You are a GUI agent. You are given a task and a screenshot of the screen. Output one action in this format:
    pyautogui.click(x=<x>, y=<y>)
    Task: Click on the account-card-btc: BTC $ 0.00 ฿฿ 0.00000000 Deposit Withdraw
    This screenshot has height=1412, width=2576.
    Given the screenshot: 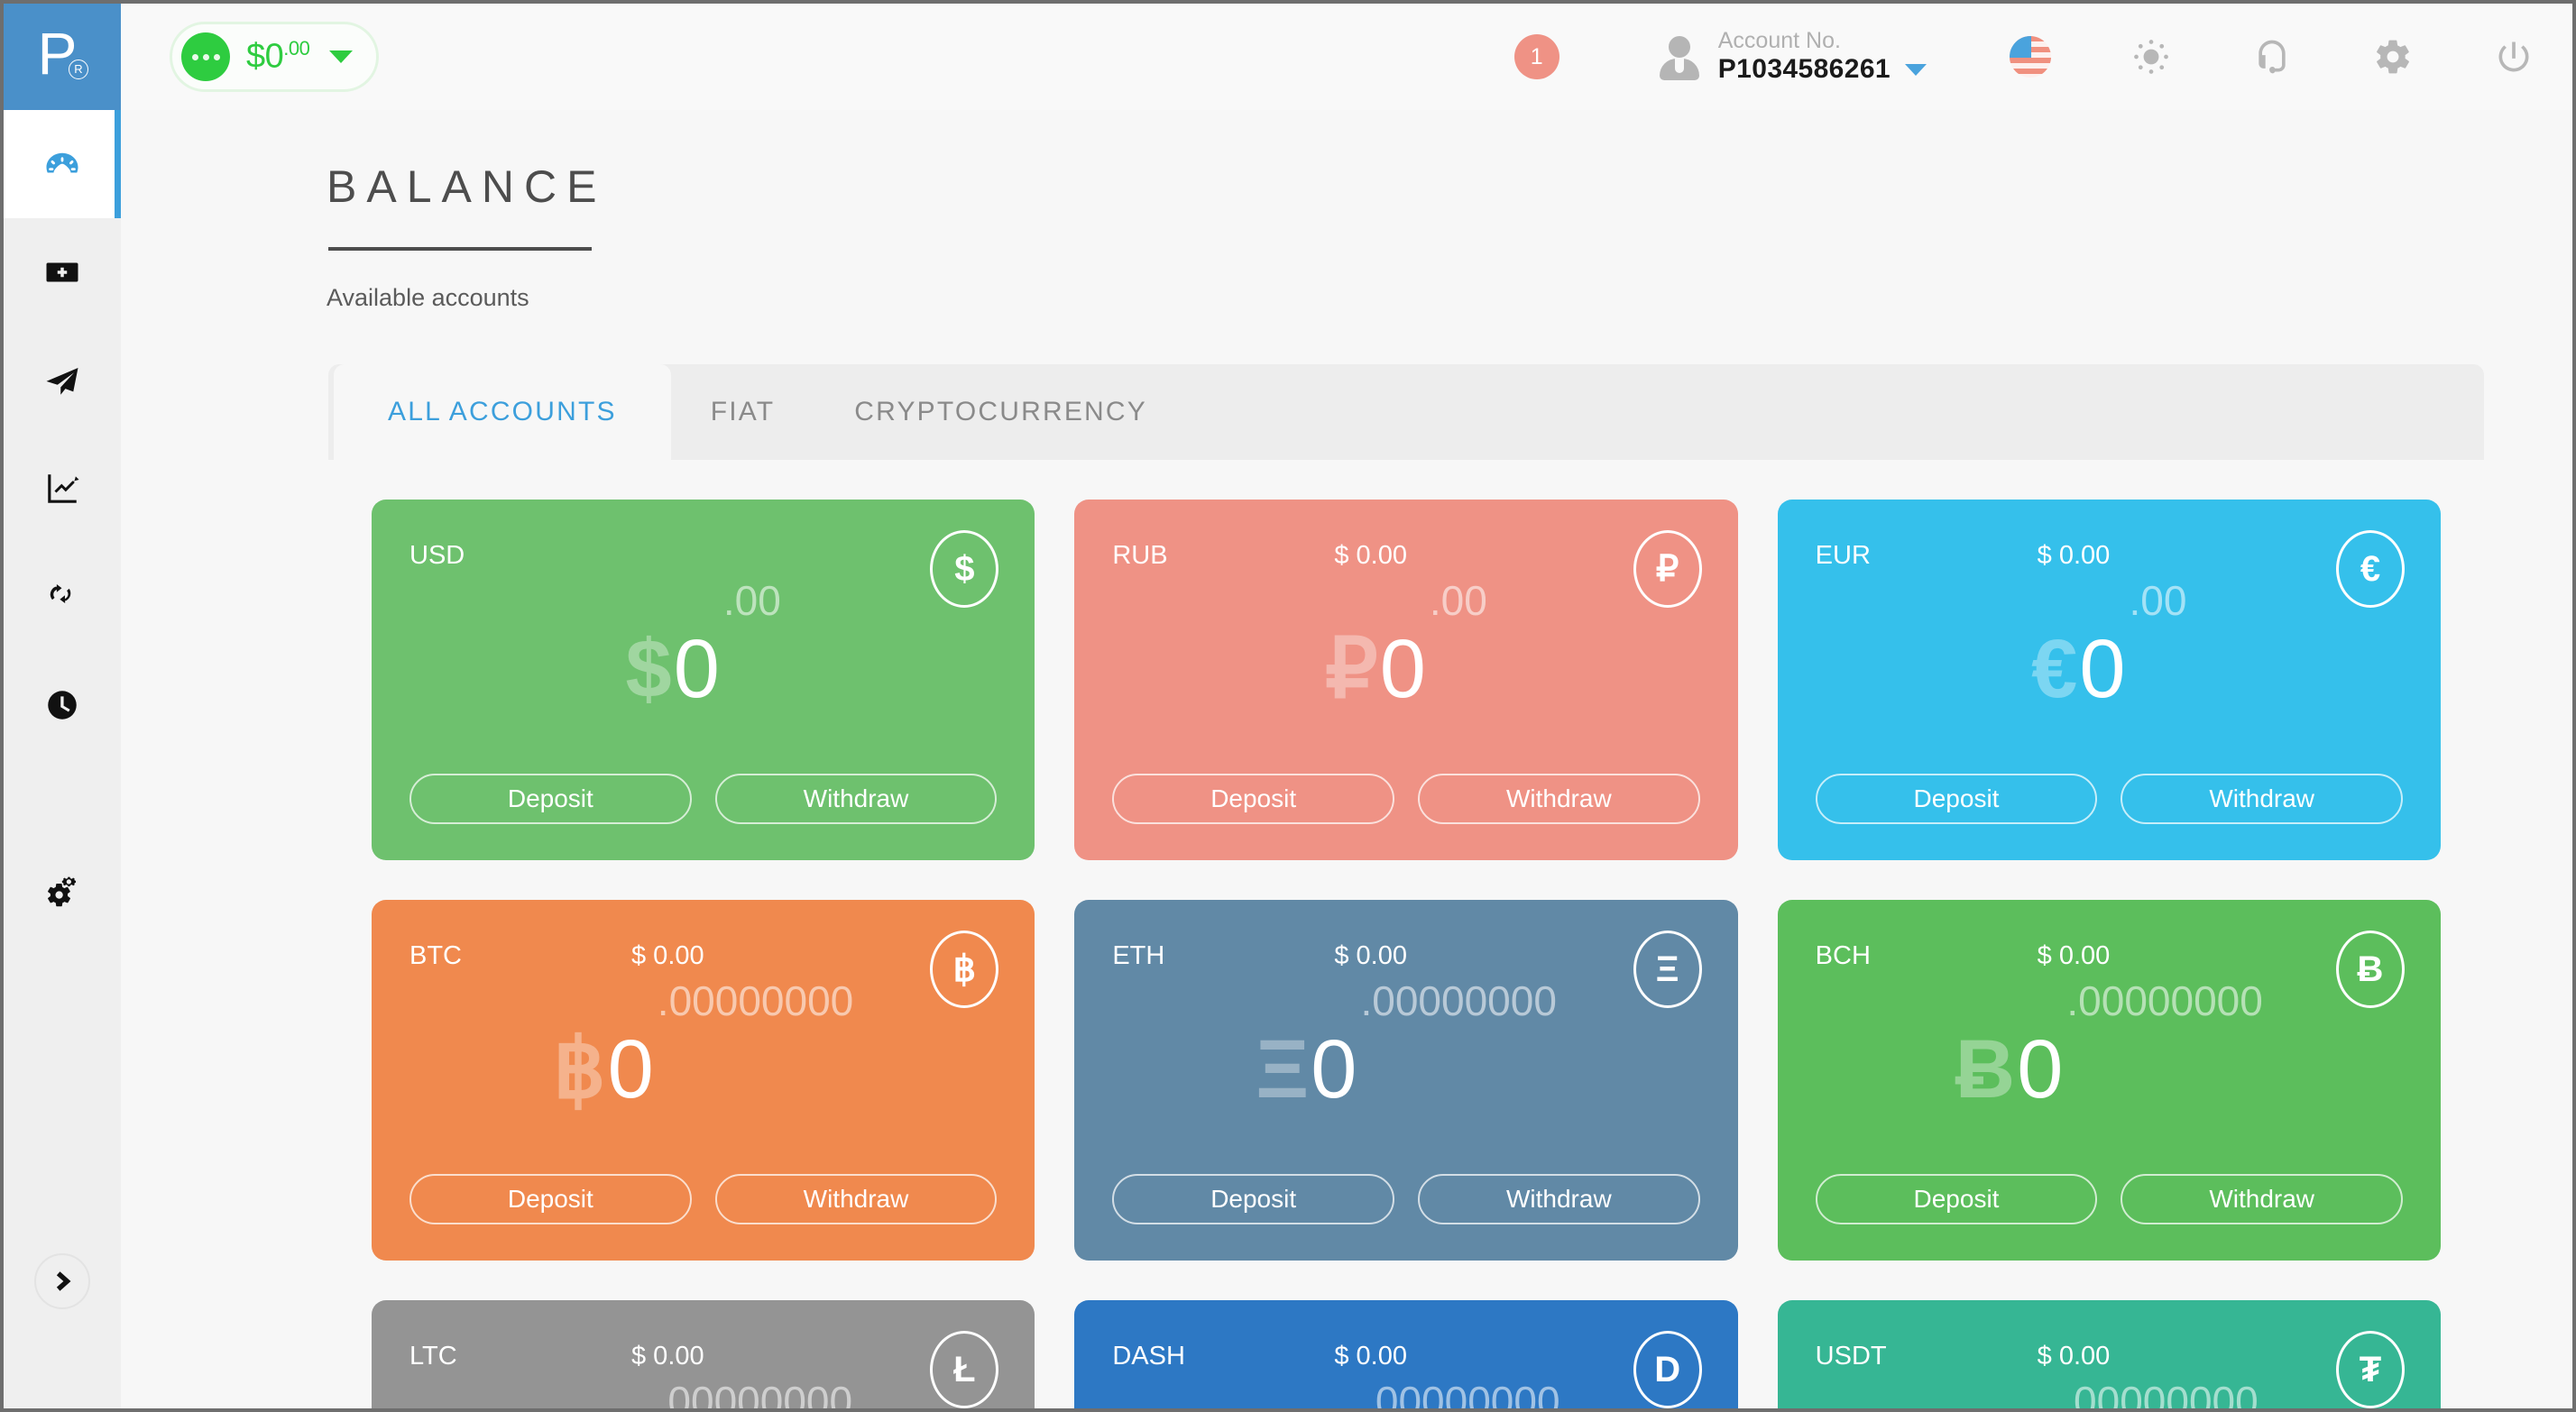 What is the action you would take?
    pyautogui.click(x=703, y=1080)
    